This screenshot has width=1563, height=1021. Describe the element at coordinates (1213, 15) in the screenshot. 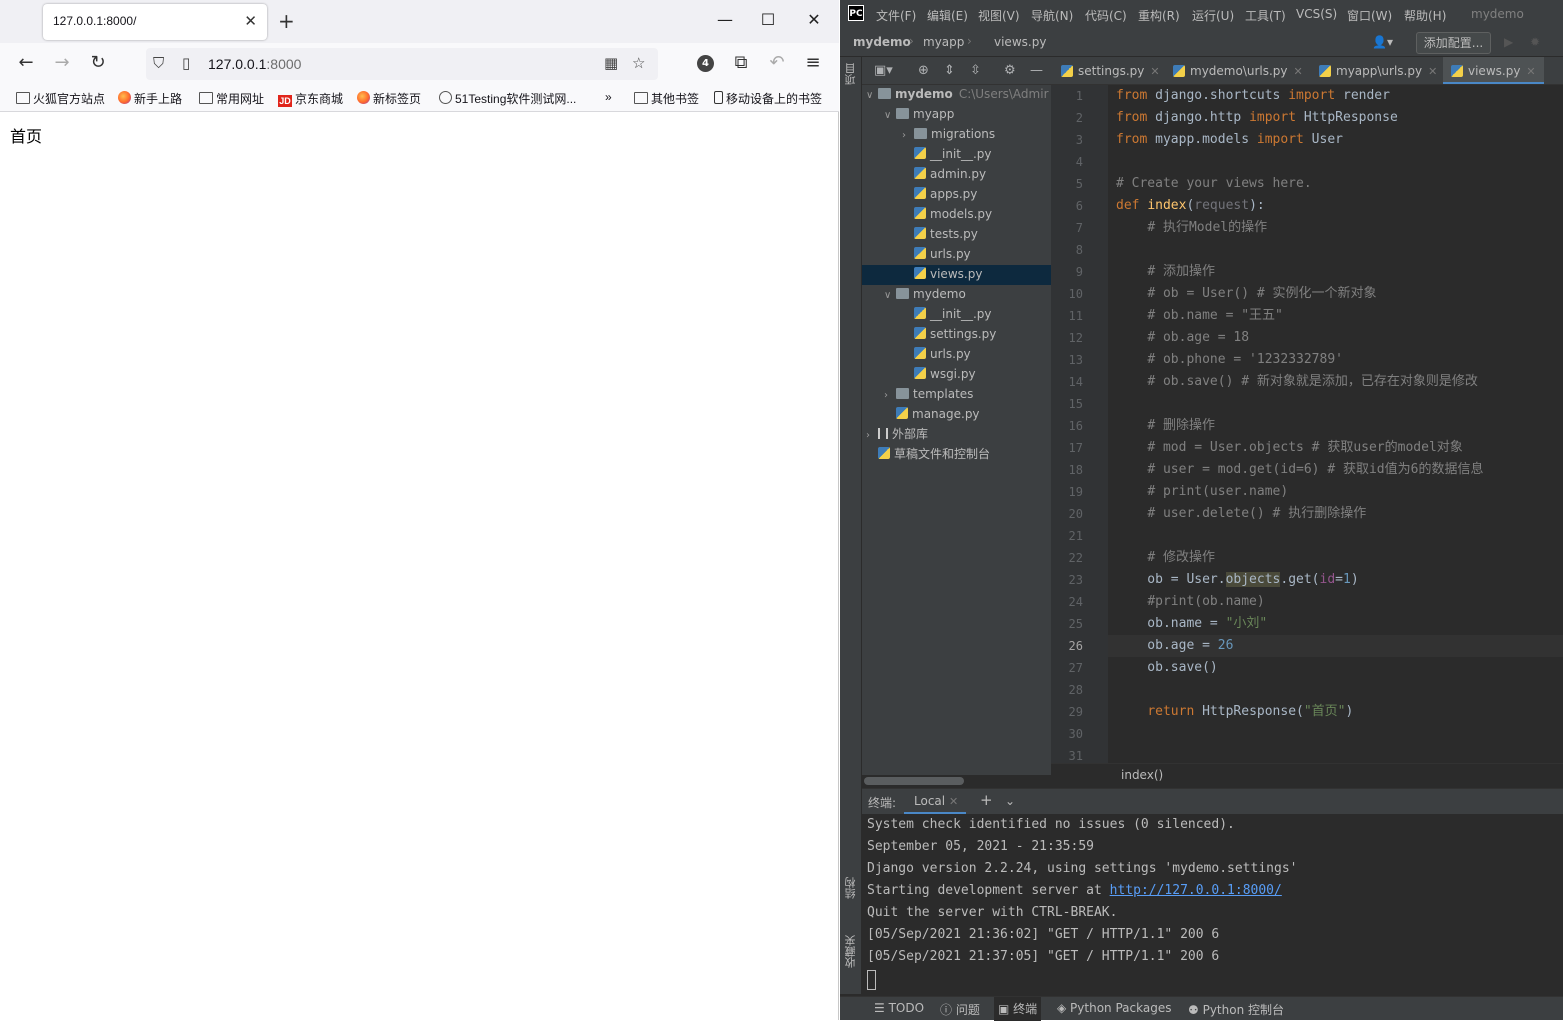

I see `menu-run: 运行(U)` at that location.